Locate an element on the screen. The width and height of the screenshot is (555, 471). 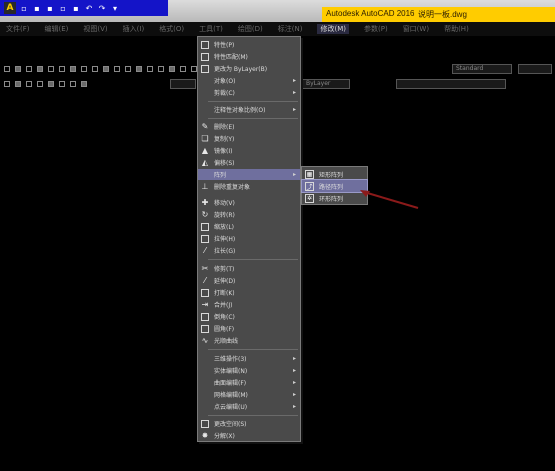
print-icon is located at coordinates (40, 69).